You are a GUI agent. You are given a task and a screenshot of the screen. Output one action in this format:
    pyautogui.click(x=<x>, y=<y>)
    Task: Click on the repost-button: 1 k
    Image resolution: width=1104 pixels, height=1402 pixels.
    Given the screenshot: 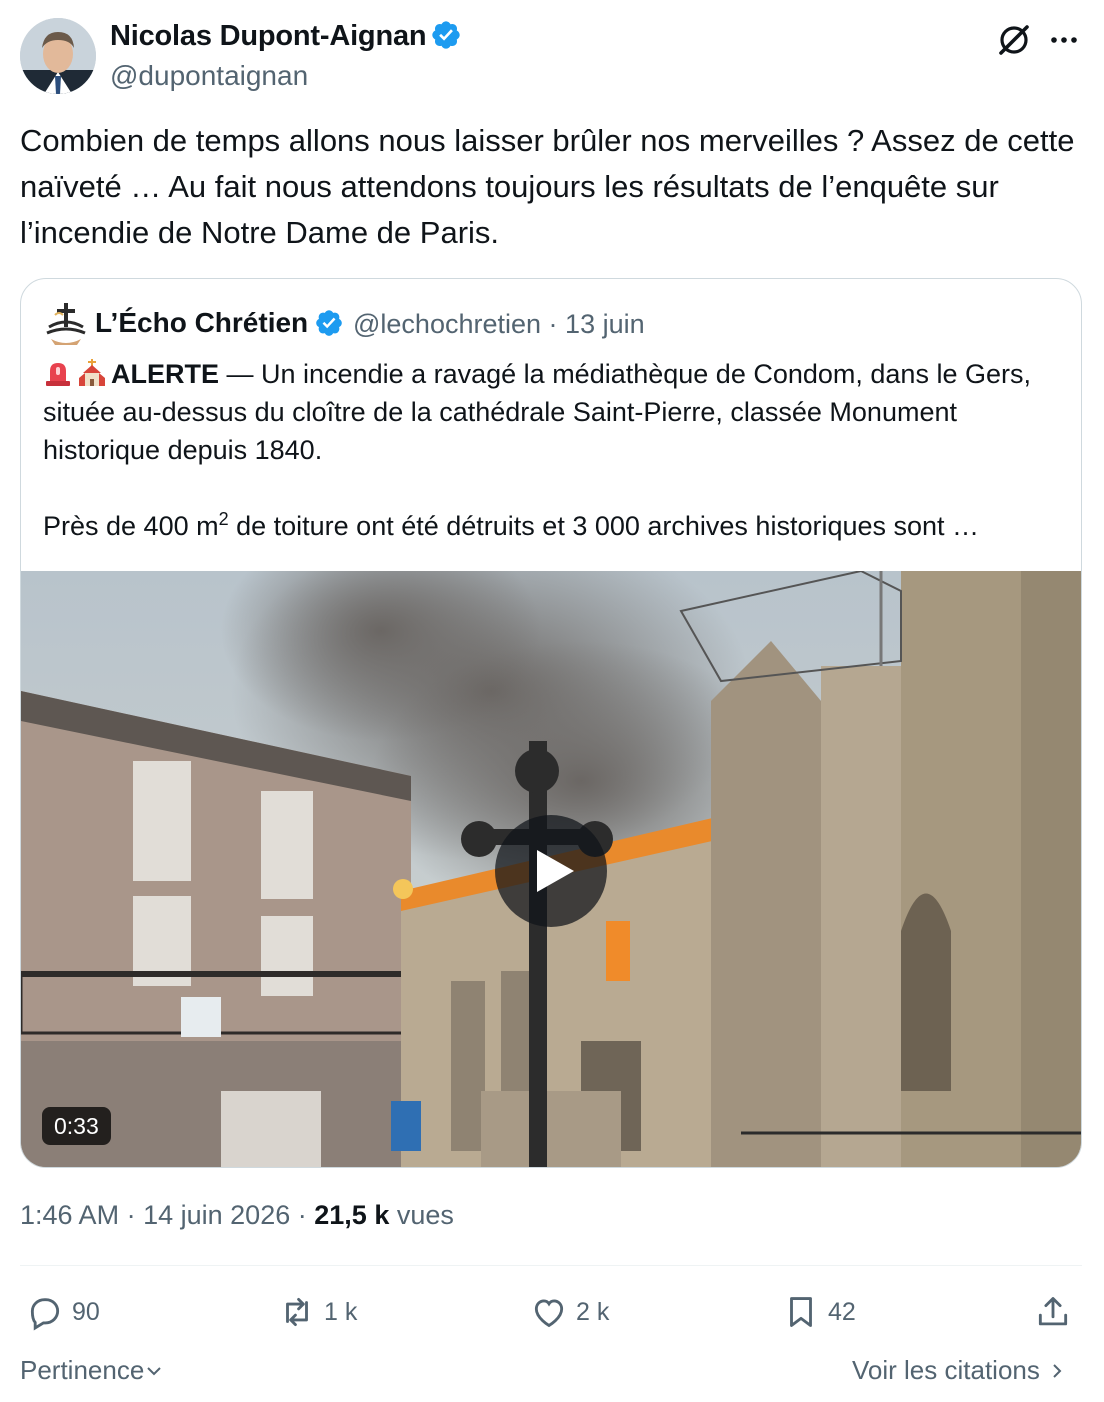 What is the action you would take?
    pyautogui.click(x=317, y=1312)
    